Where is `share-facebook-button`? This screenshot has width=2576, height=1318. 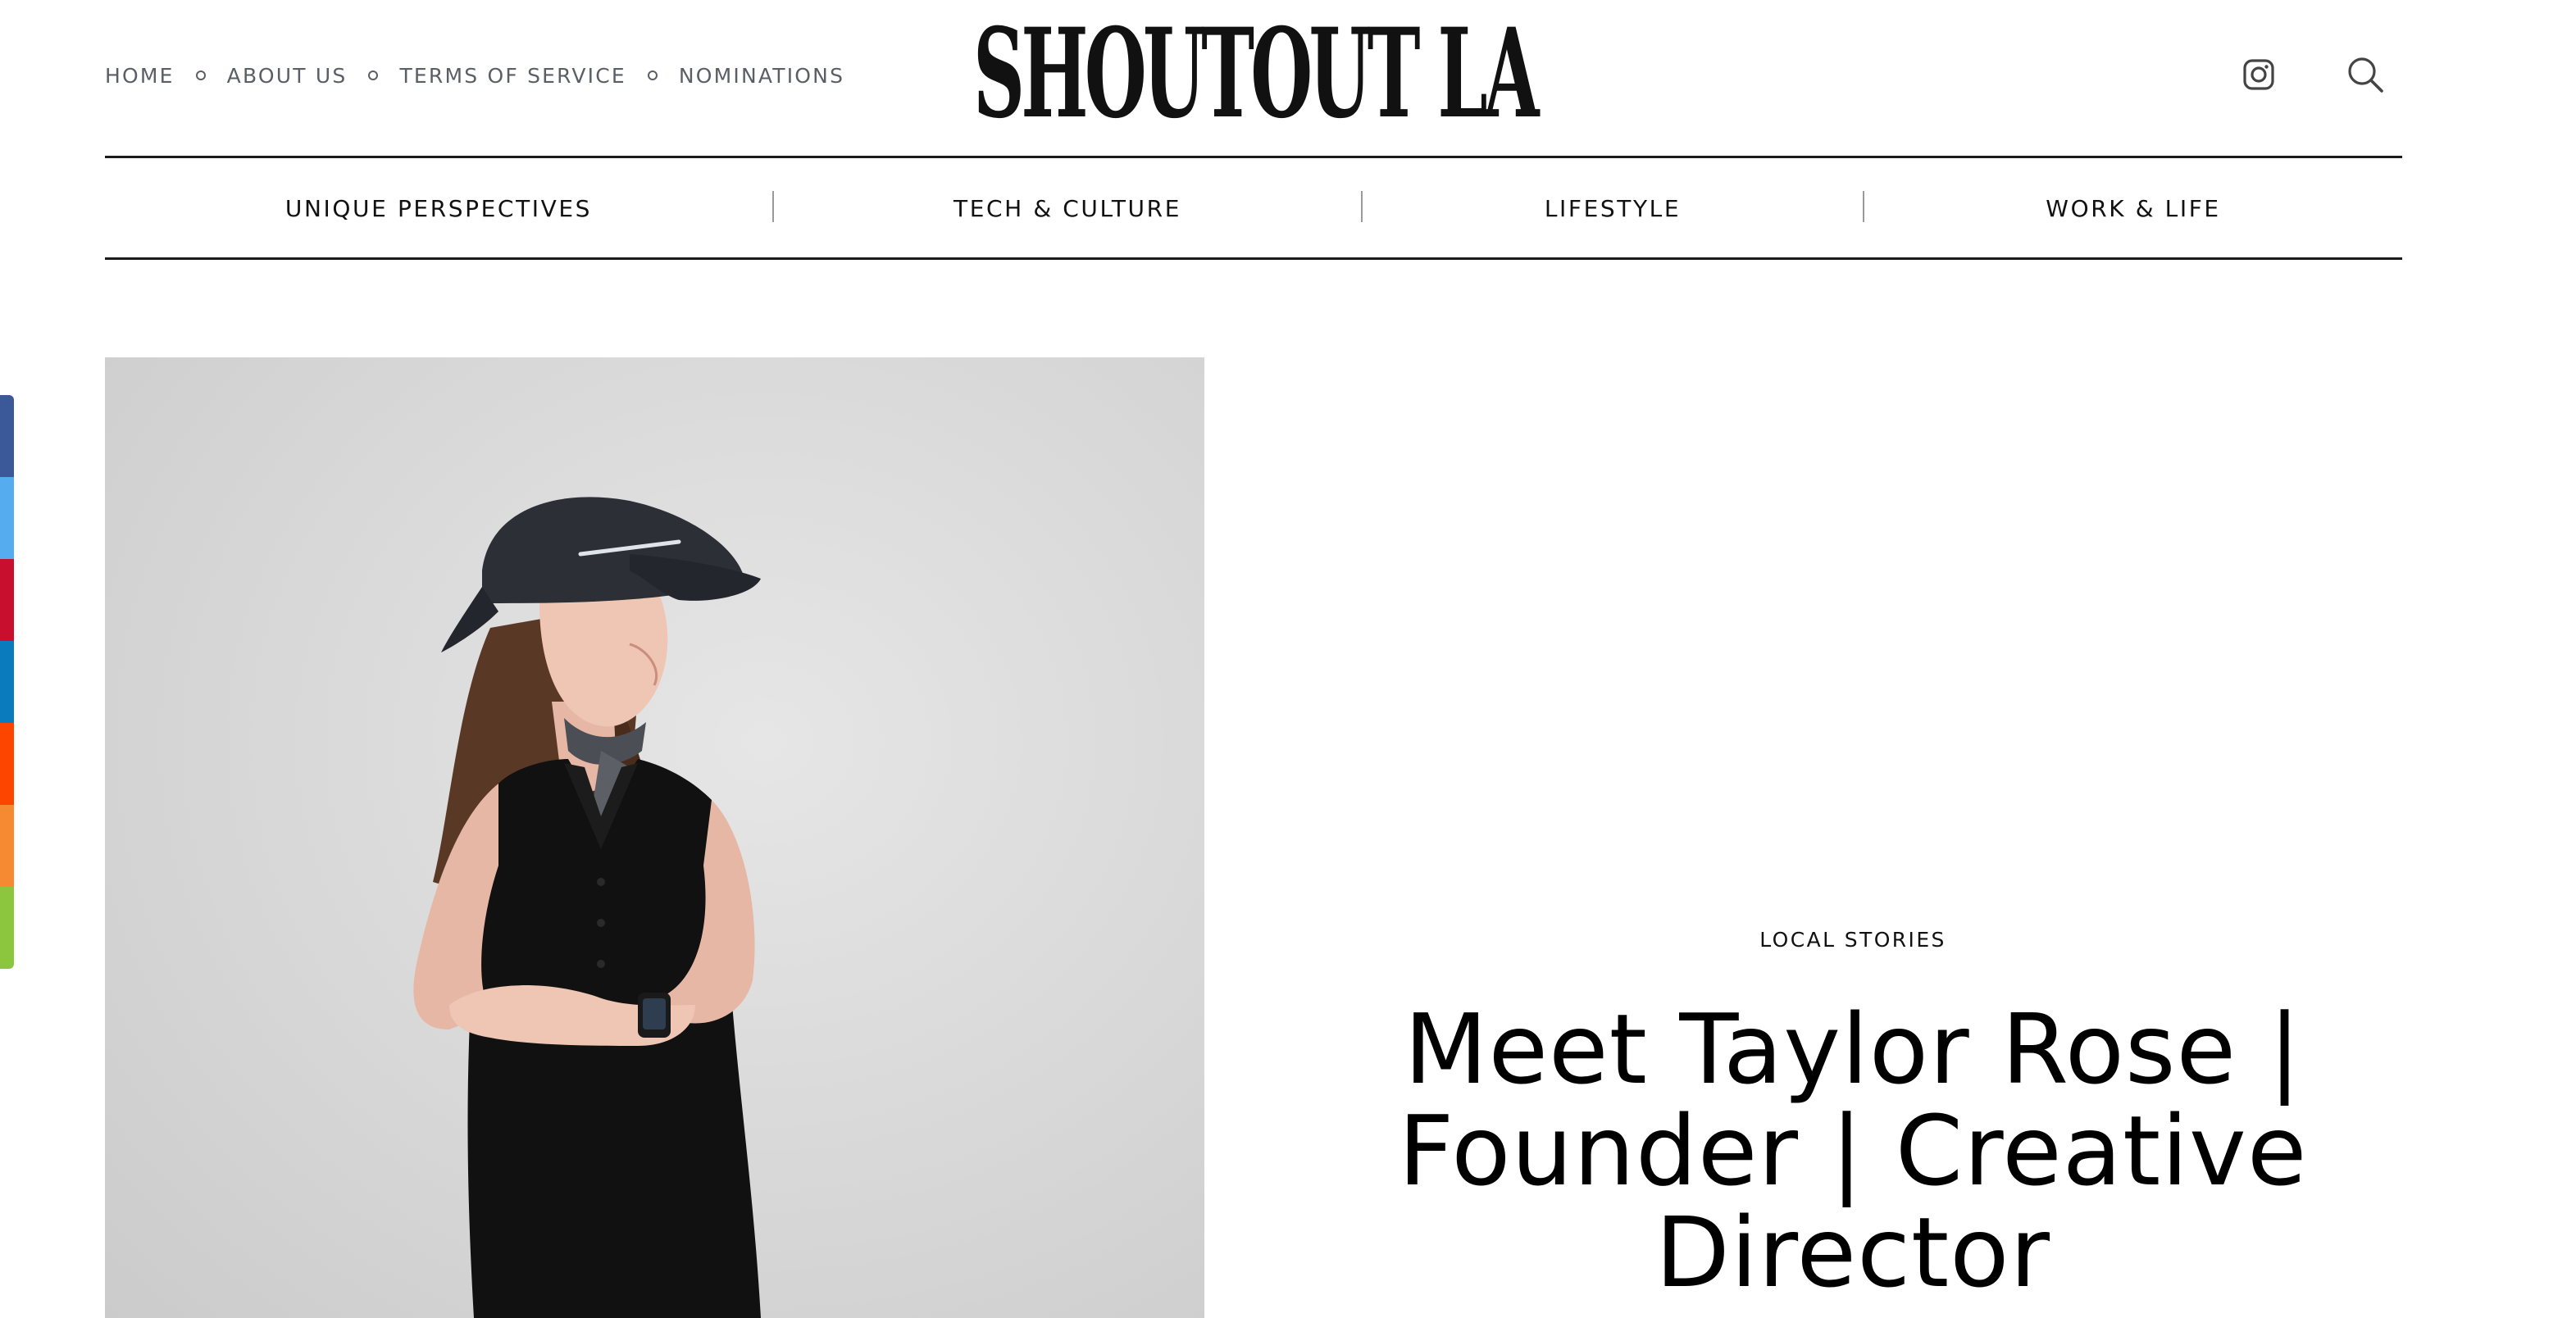
share-facebook-button is located at coordinates (7, 436).